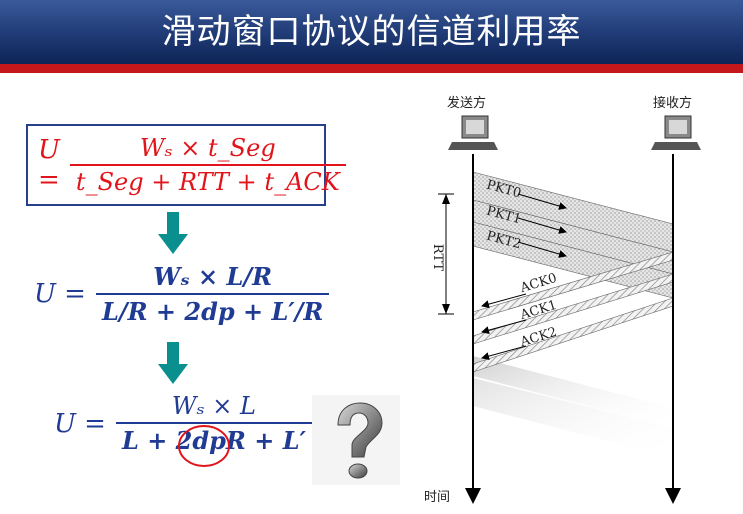  What do you see at coordinates (438, 257) in the screenshot?
I see `rtt-label: RTT` at bounding box center [438, 257].